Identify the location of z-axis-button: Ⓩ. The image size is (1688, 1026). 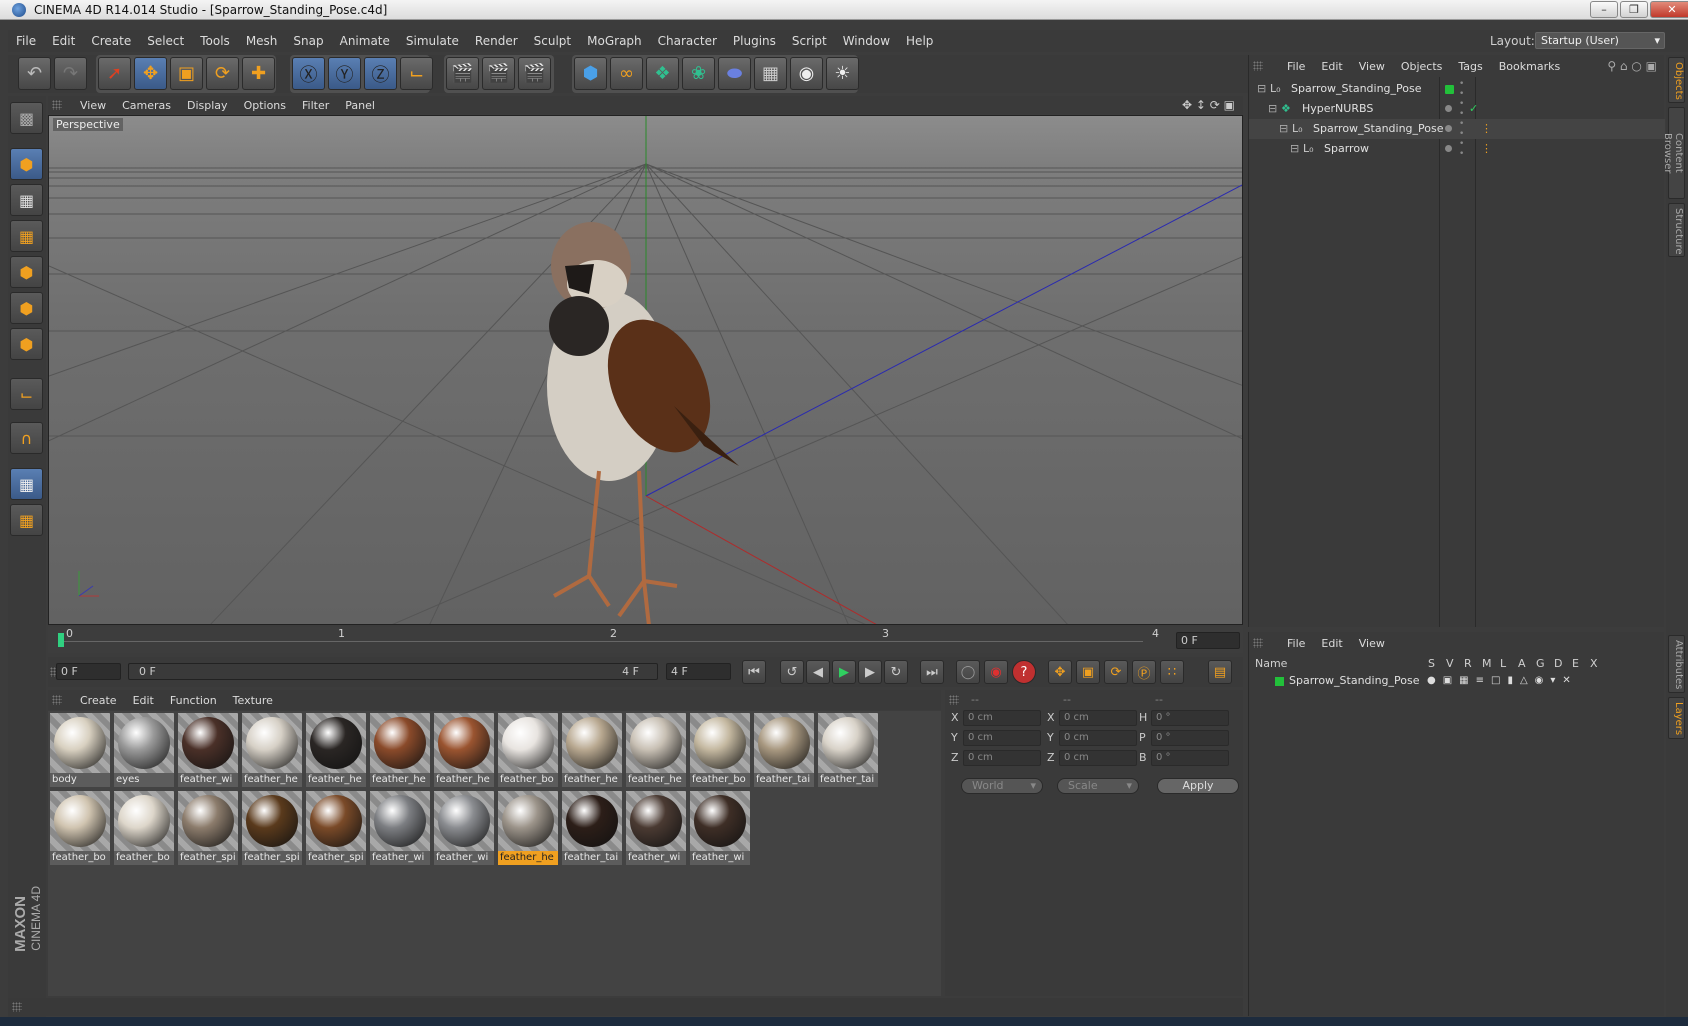
(380, 73).